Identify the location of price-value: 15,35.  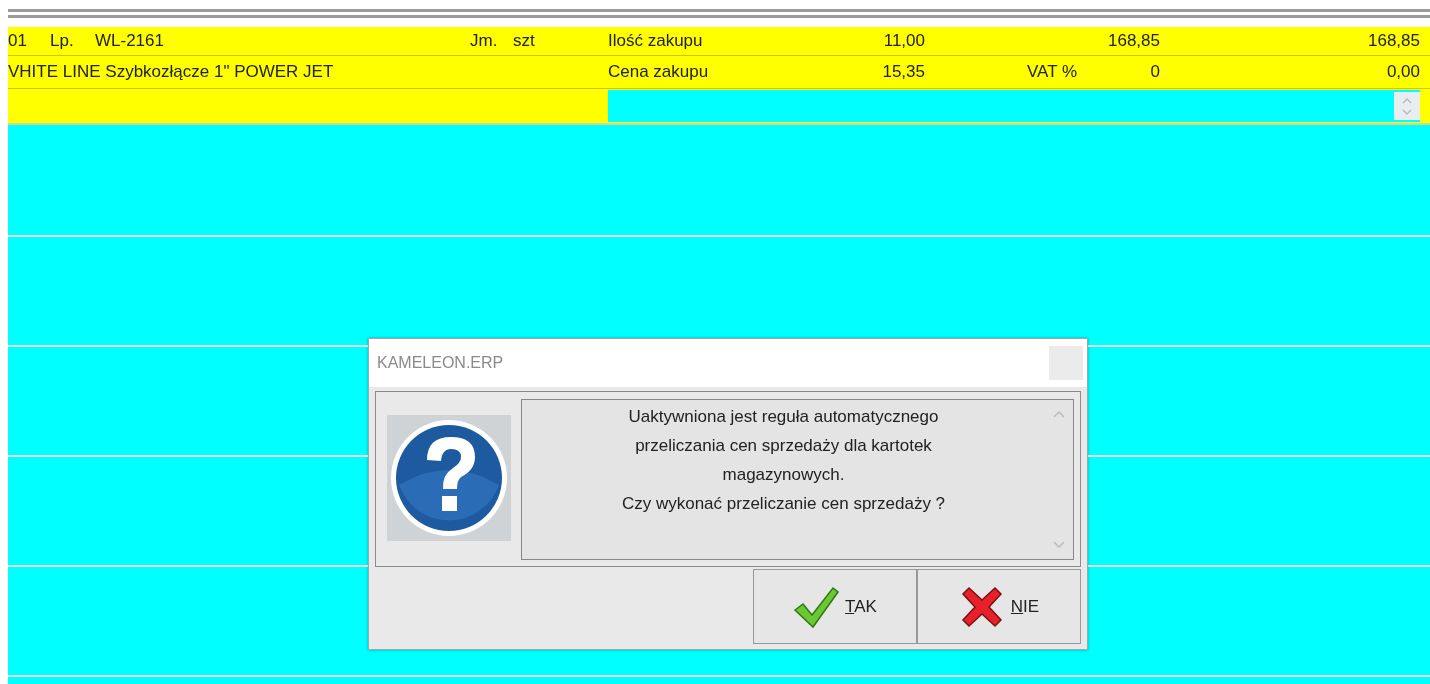
(903, 72).